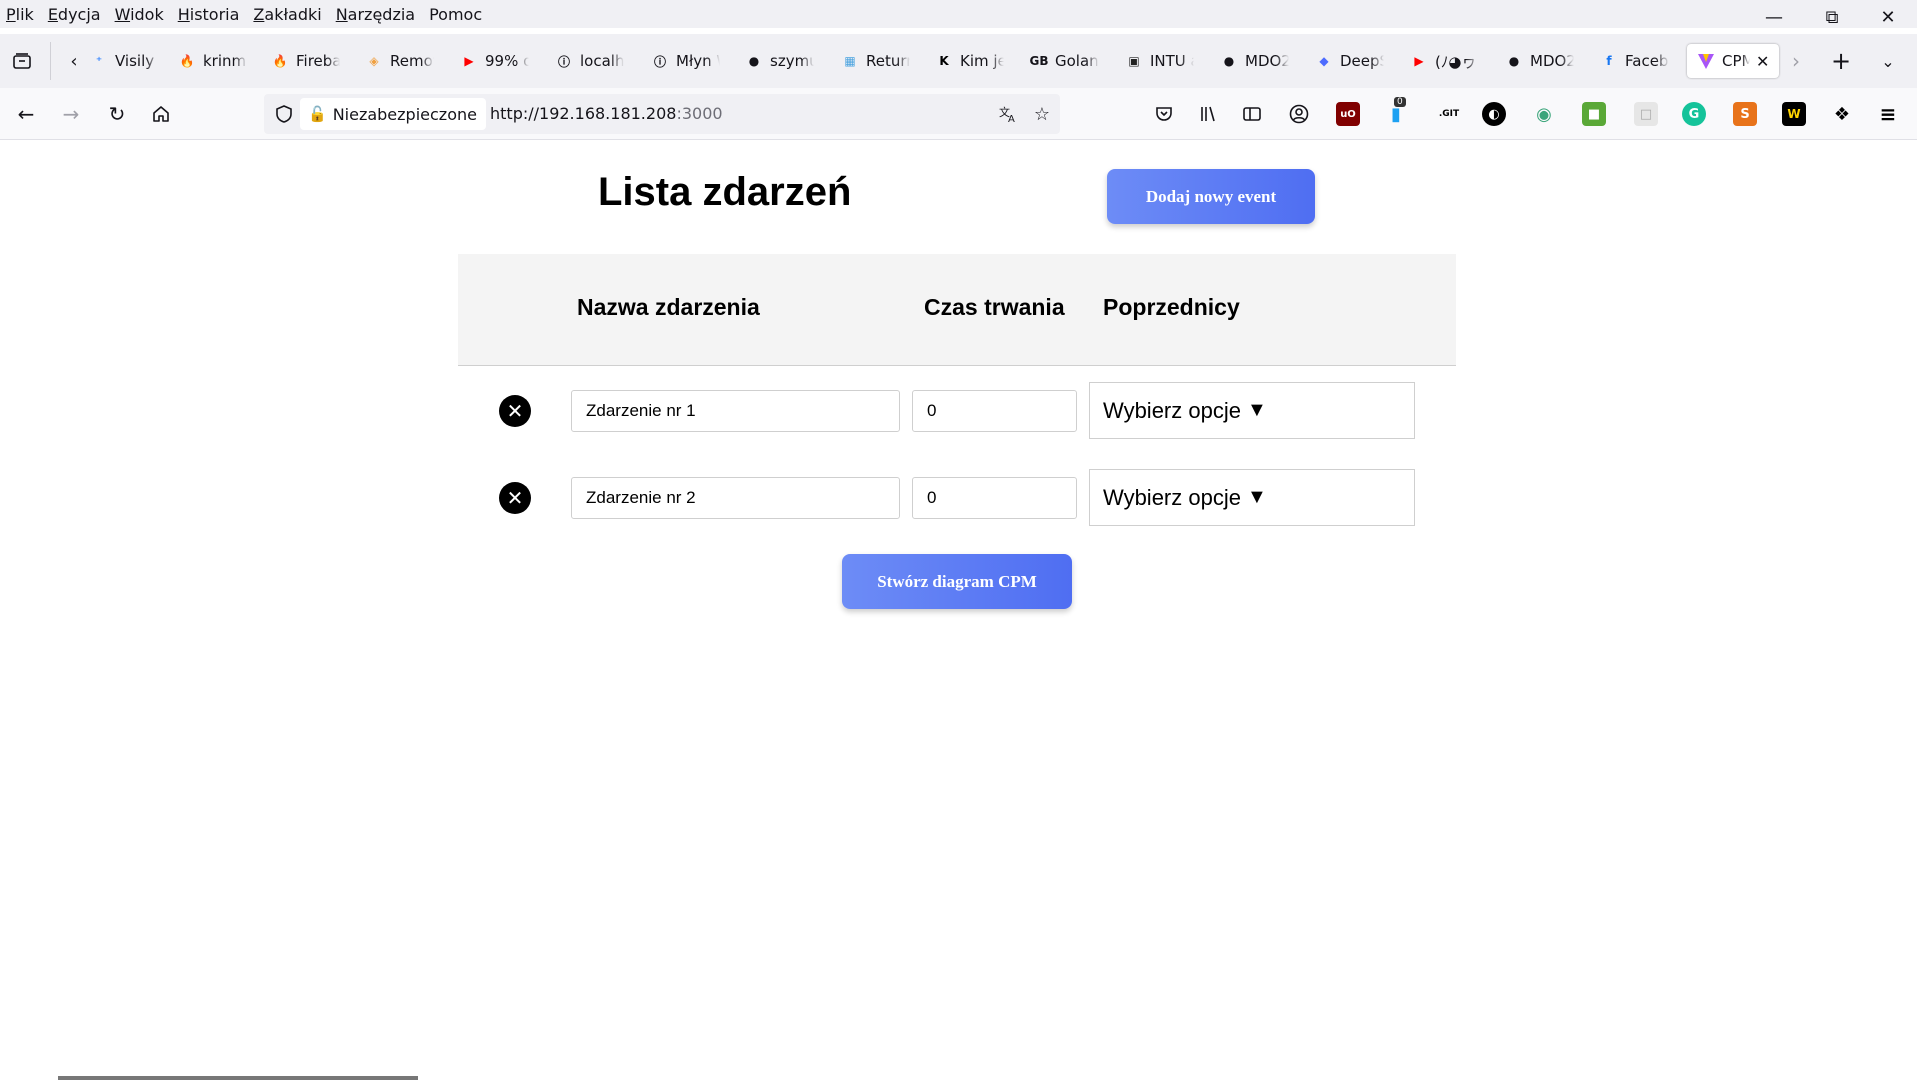 The width and height of the screenshot is (1917, 1080). Describe the element at coordinates (1594, 114) in the screenshot. I see `green-square-extension-icon: ■` at that location.